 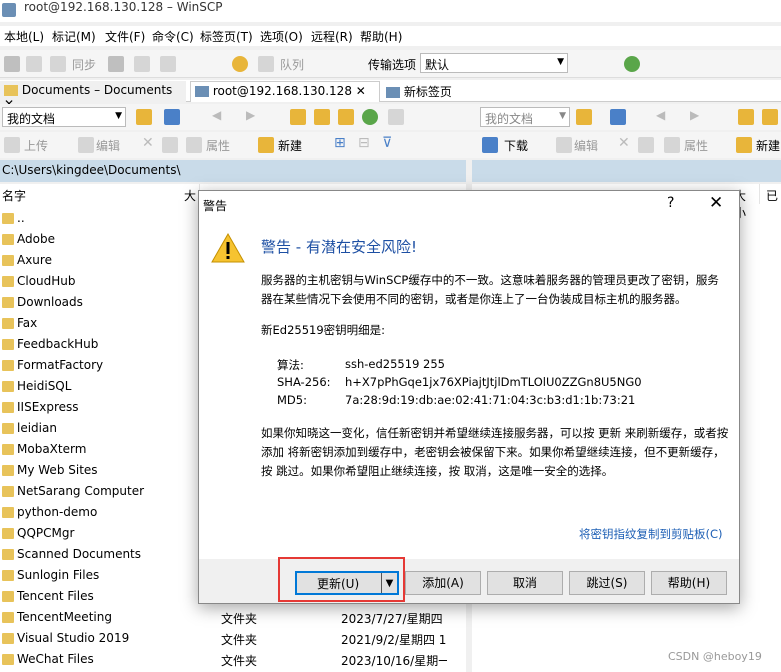 What do you see at coordinates (116, 64) in the screenshot?
I see `terminal-icon` at bounding box center [116, 64].